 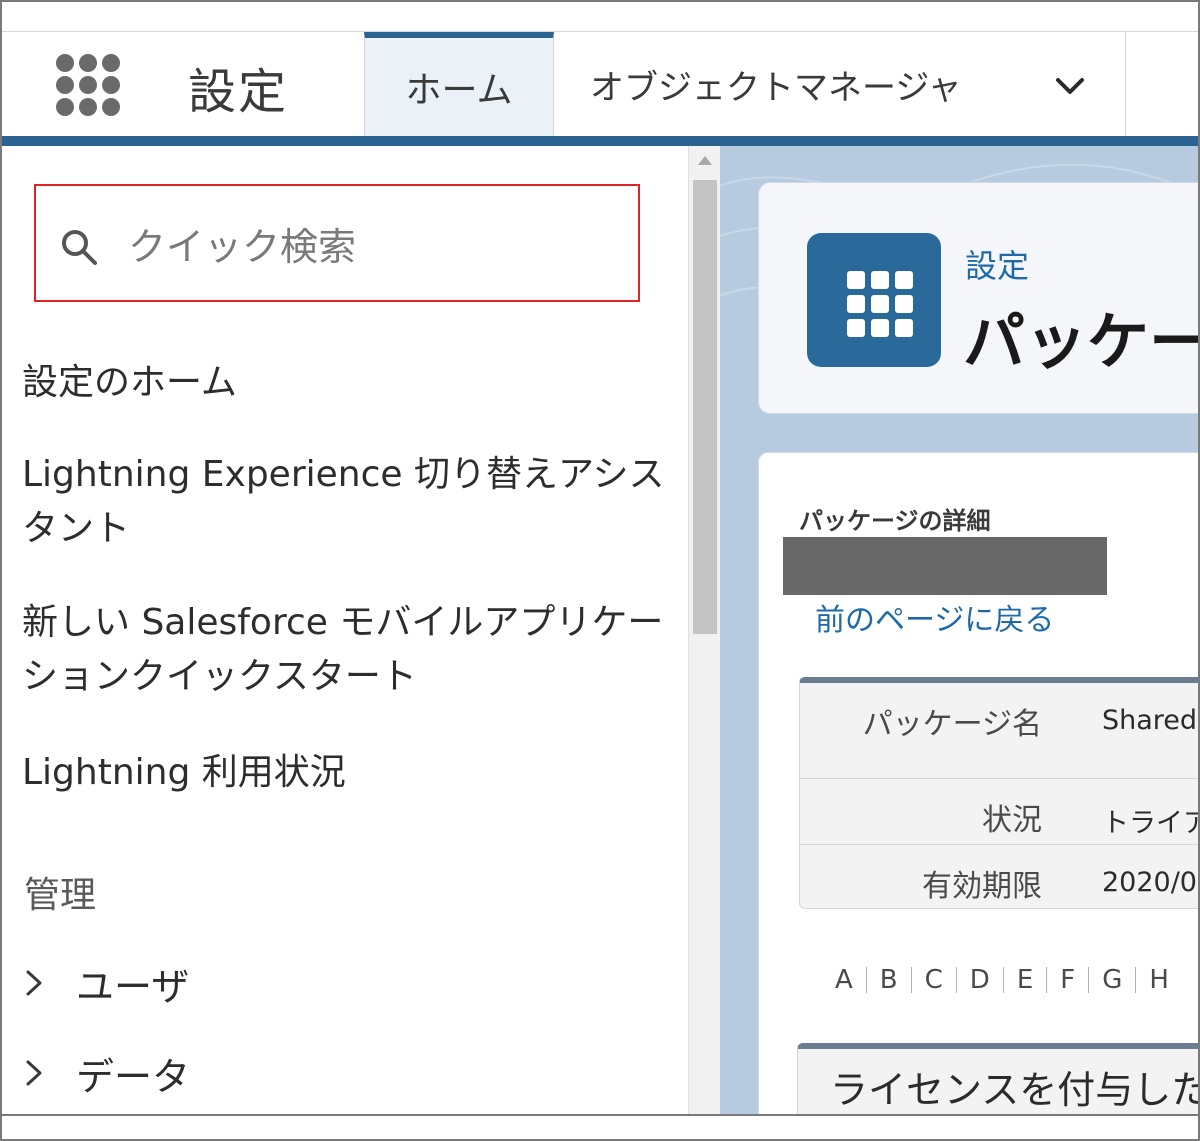 What do you see at coordinates (979, 298) in the screenshot?
I see `page-header: 設定 パッケー` at bounding box center [979, 298].